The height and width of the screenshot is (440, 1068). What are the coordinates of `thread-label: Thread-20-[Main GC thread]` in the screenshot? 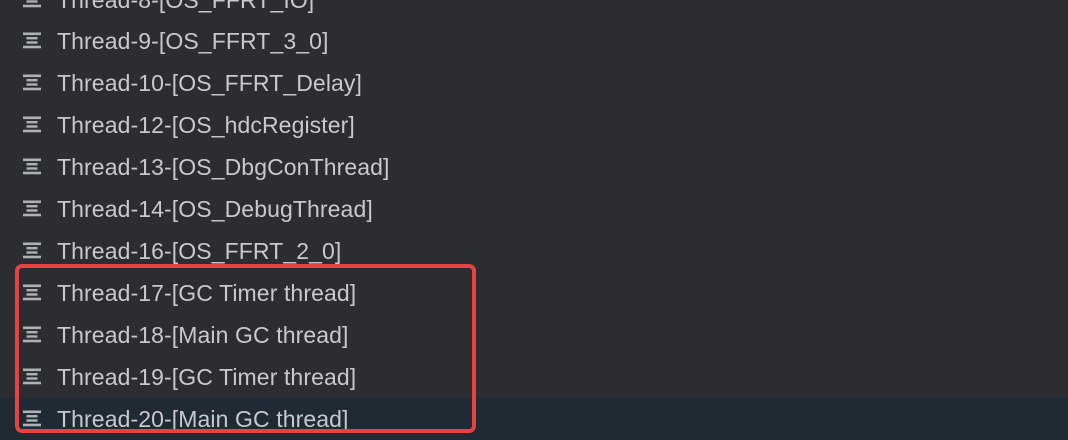 It's located at (203, 418).